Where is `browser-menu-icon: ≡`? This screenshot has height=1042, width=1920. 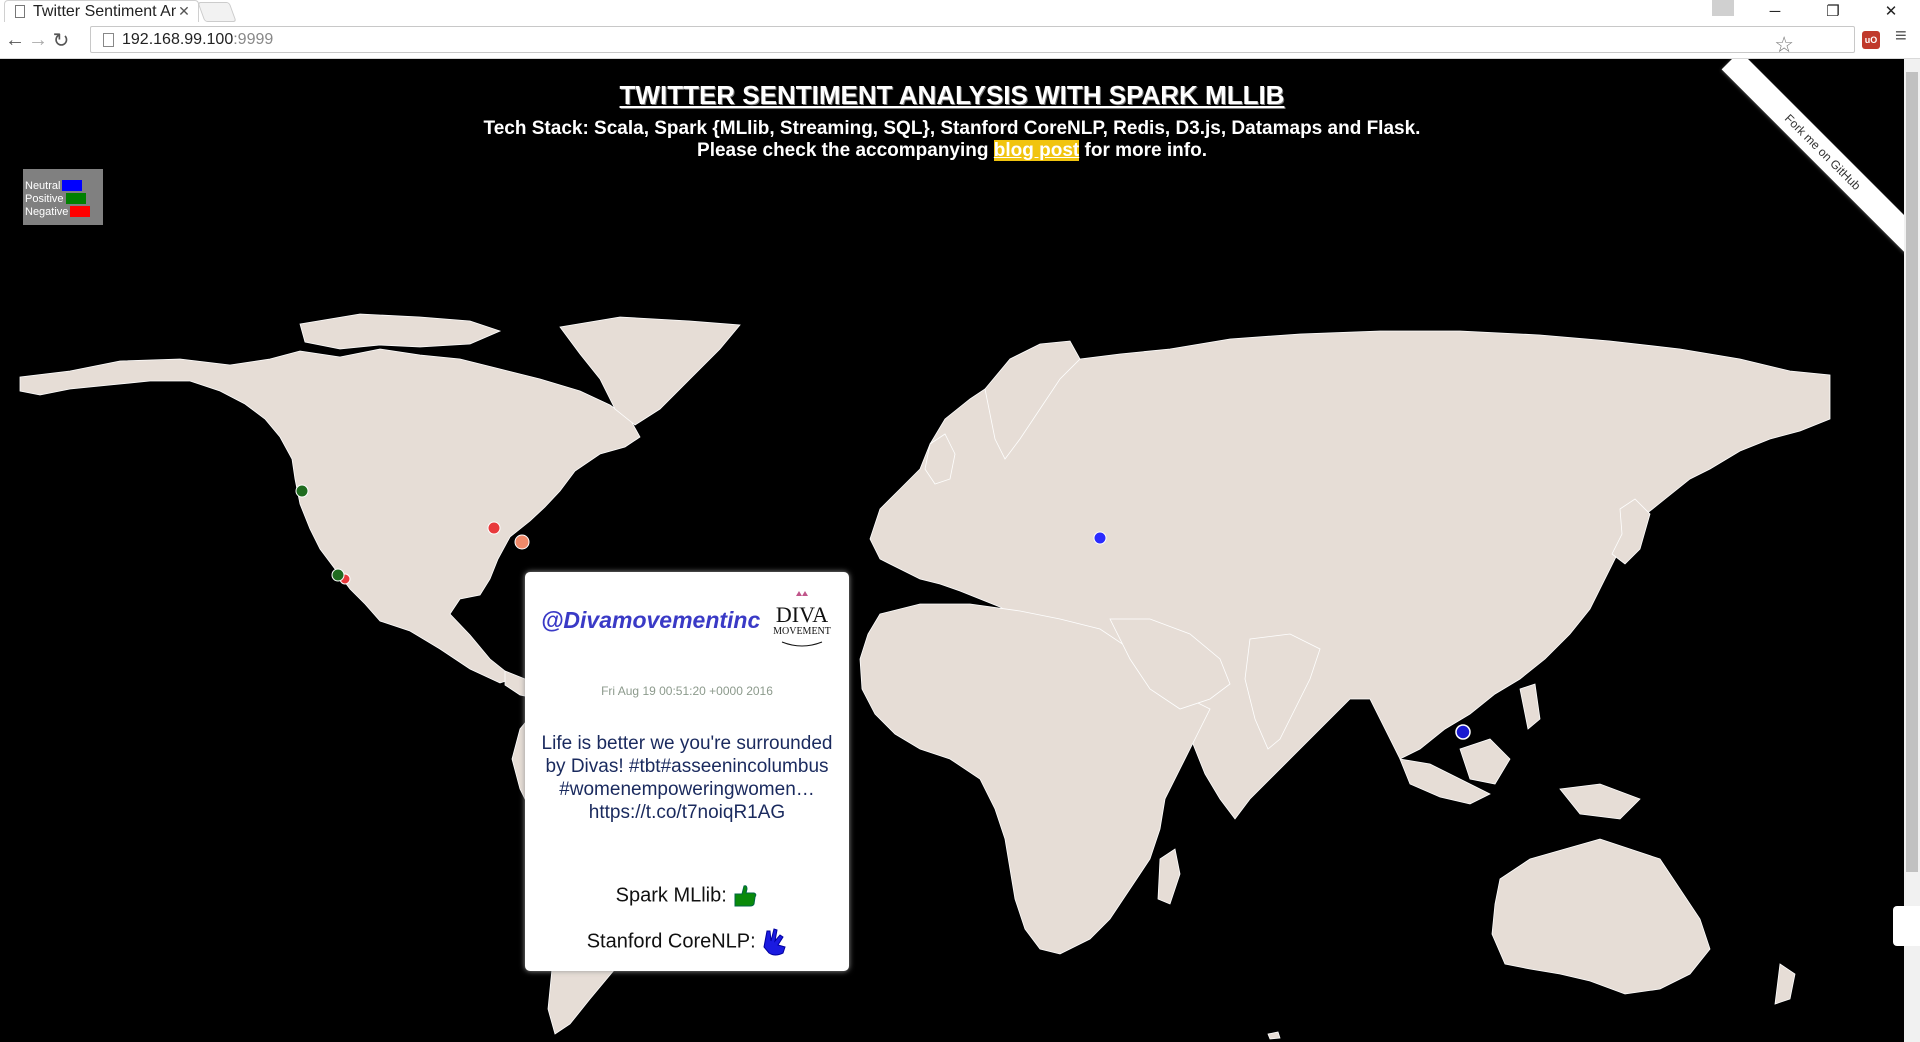 browser-menu-icon: ≡ is located at coordinates (1901, 36).